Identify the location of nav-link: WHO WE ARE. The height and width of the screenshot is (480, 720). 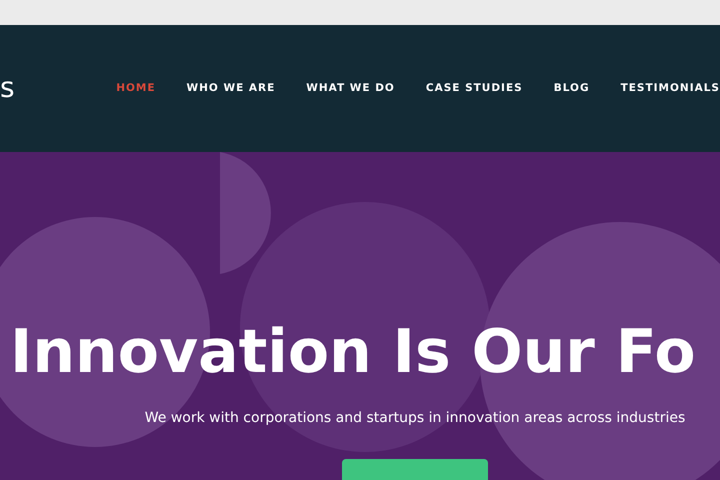
(231, 88).